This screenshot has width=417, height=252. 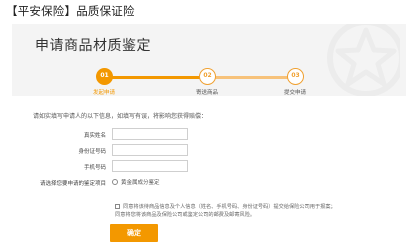 What do you see at coordinates (363, 60) in the screenshot?
I see `star-outline-icon` at bounding box center [363, 60].